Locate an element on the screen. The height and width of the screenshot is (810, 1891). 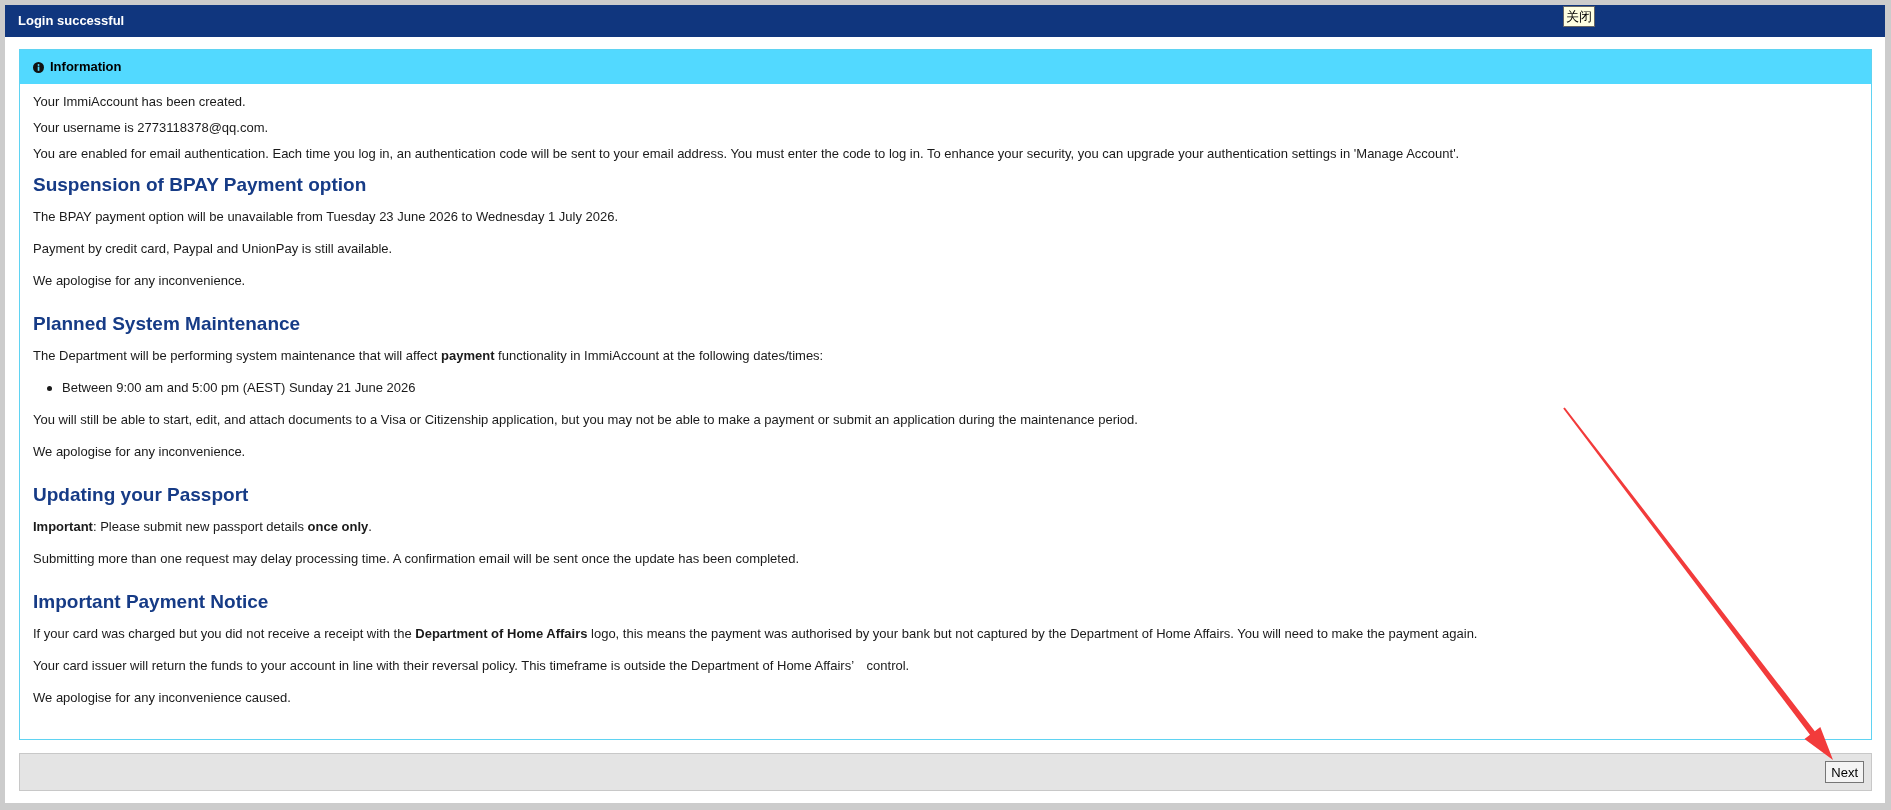
paragraph: You will still be able to start, edit, and attach documents to a Visa or Citizenship application, but you may not be able to make a payment or submit an application during the maintenance period. is located at coordinates (586, 420).